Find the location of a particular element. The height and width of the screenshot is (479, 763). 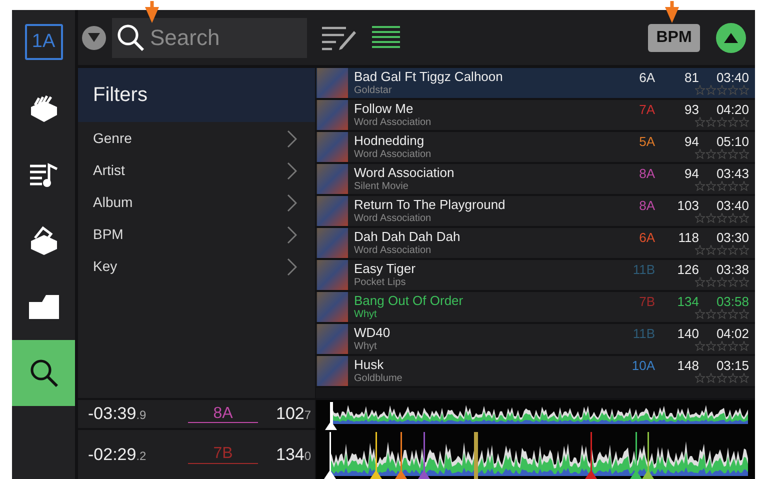

track-duration: 04:20 is located at coordinates (732, 110).